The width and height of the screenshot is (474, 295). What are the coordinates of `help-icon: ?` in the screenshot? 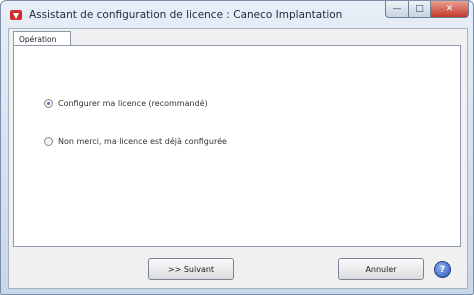 It's located at (442, 269).